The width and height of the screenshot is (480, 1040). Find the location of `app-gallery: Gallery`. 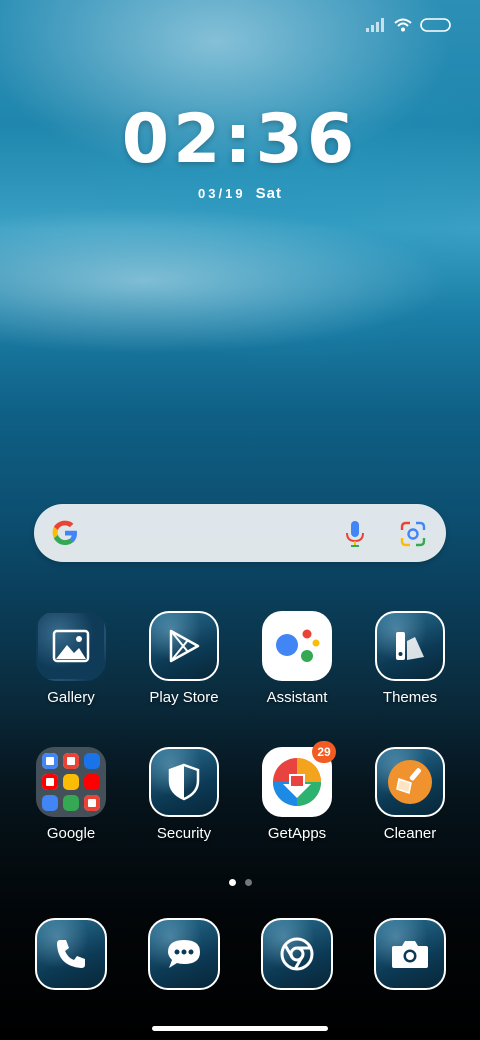

app-gallery: Gallery is located at coordinates (71, 658).